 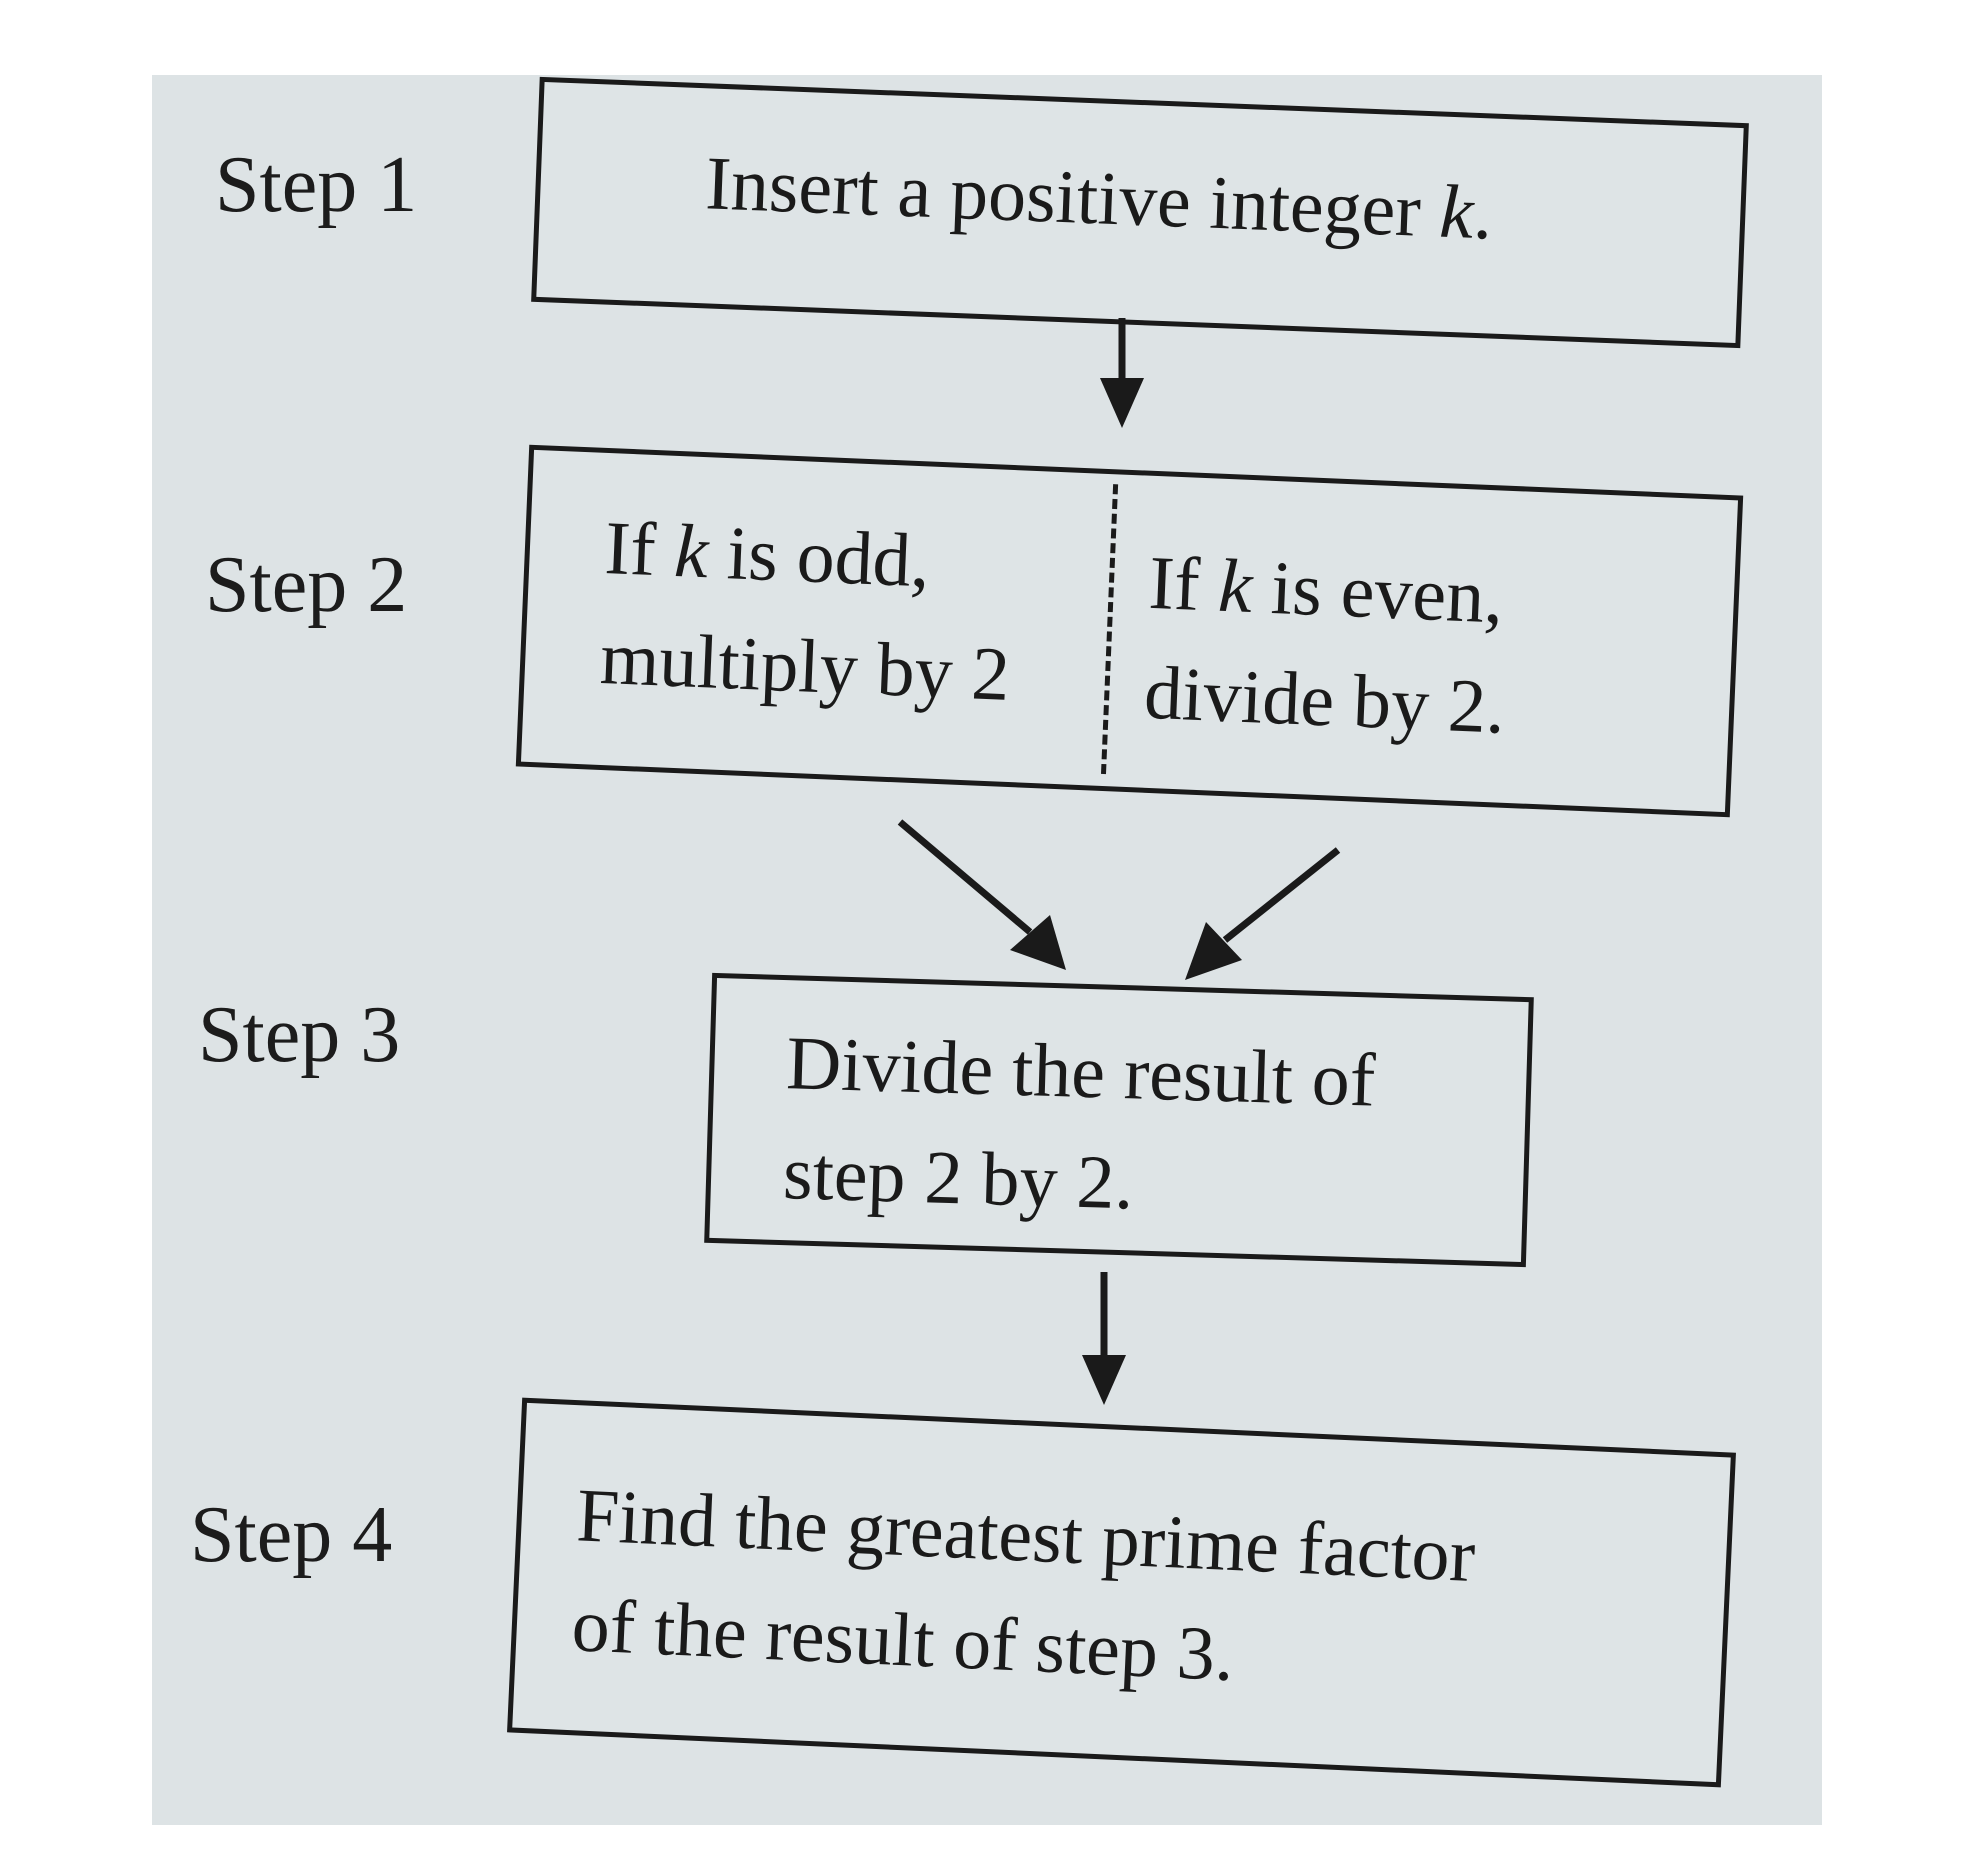 I want to click on flow-arrows, so click(x=1119, y=861).